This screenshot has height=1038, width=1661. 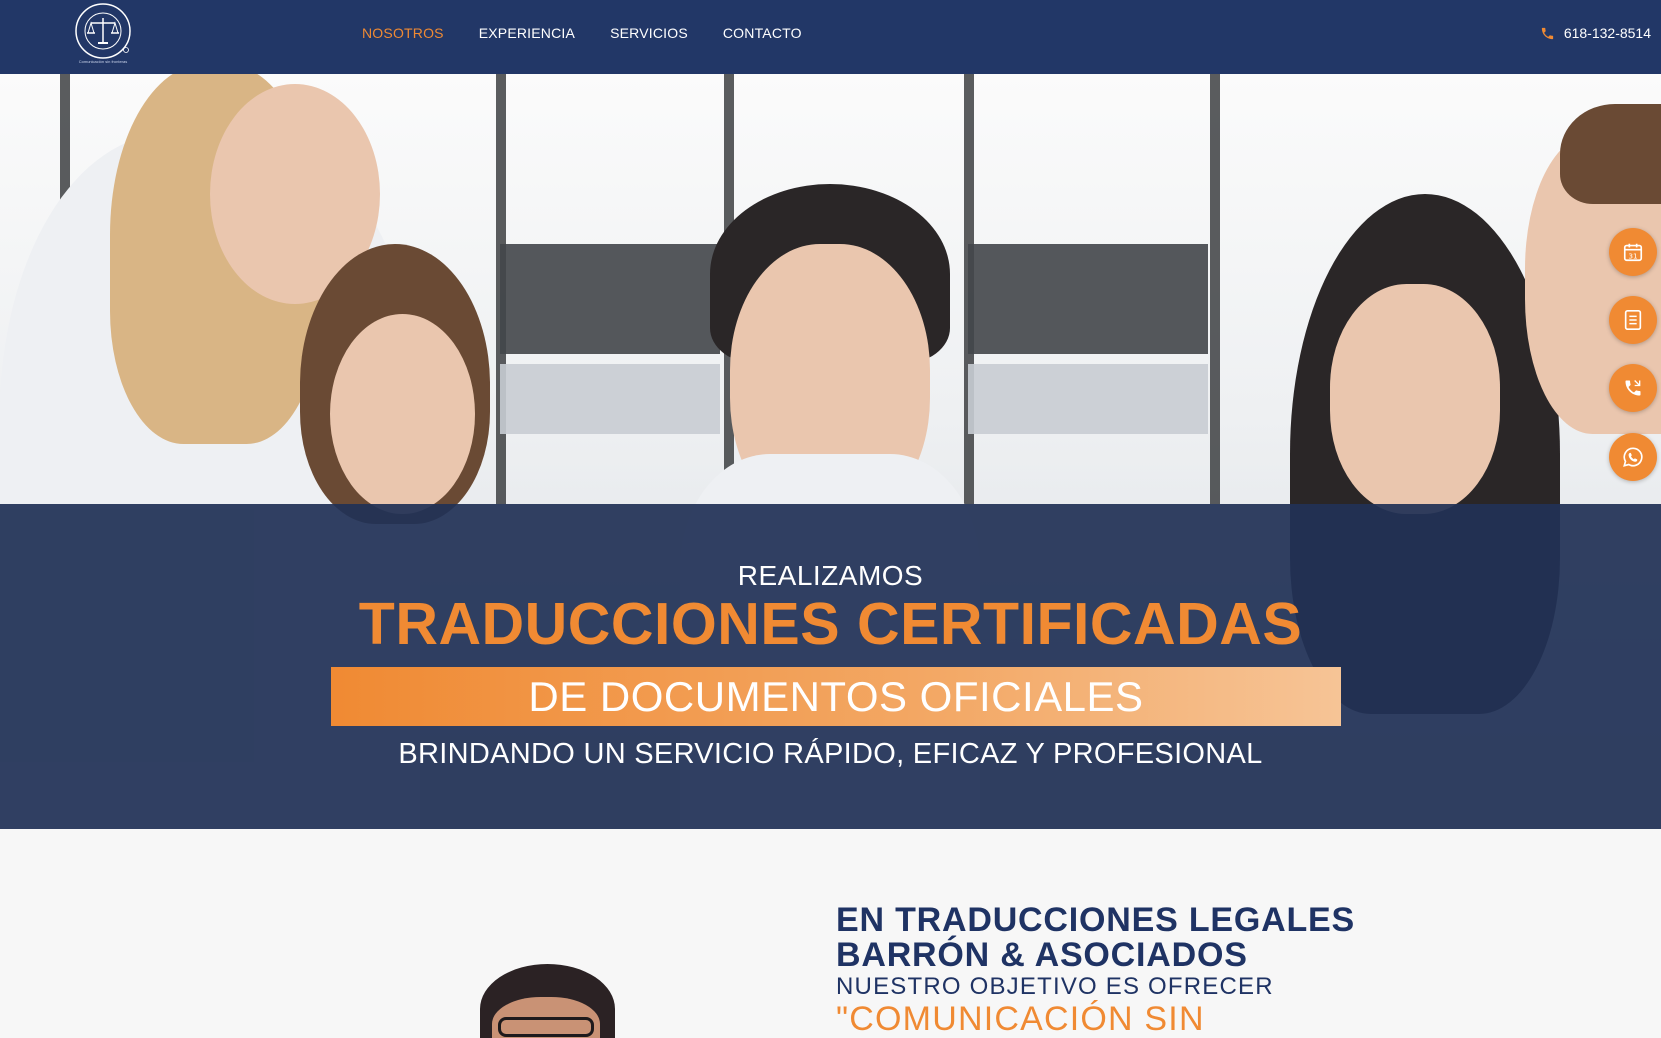 What do you see at coordinates (599, 33) in the screenshot?
I see `main-nav: NOSOTROS EXPERIENCIA SERVICIOS CONTACTO` at bounding box center [599, 33].